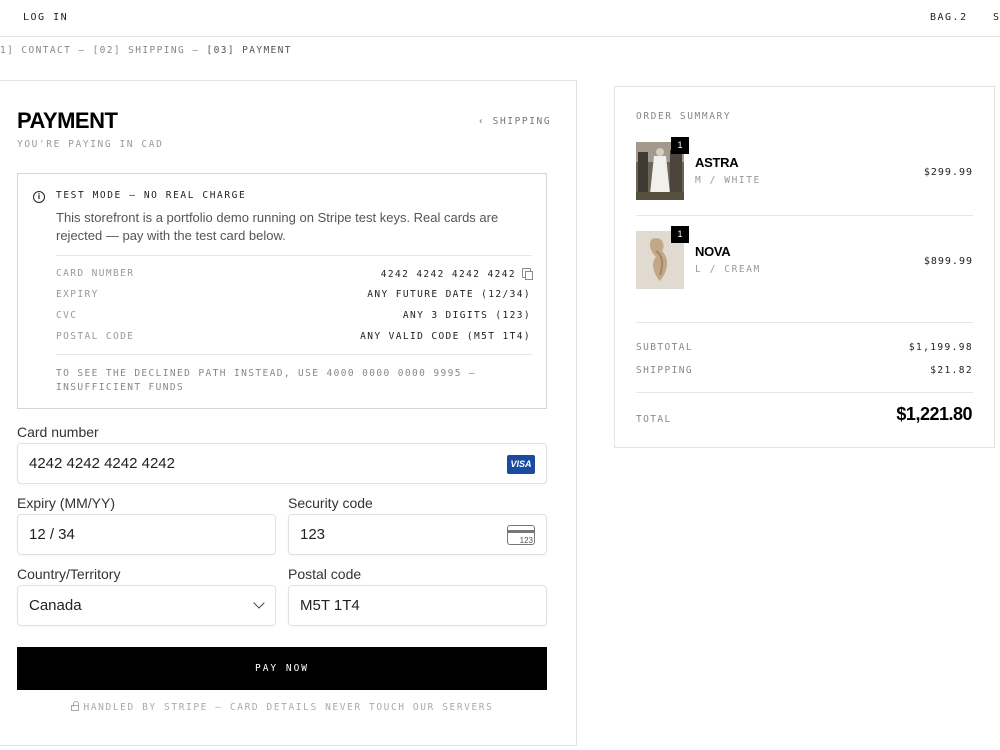 The height and width of the screenshot is (750, 1000). What do you see at coordinates (90, 144) in the screenshot?
I see `currency-note: YOU'RE PAYING IN CAD` at bounding box center [90, 144].